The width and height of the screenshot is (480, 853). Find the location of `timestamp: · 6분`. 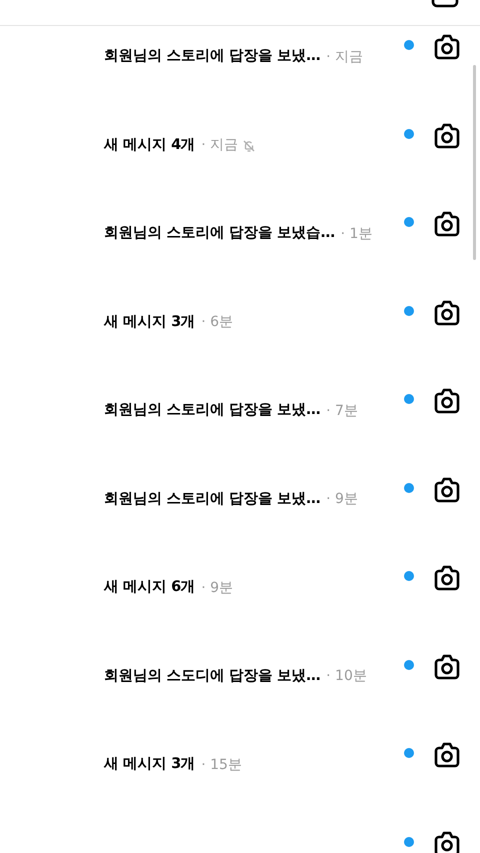

timestamp: · 6분 is located at coordinates (217, 322).